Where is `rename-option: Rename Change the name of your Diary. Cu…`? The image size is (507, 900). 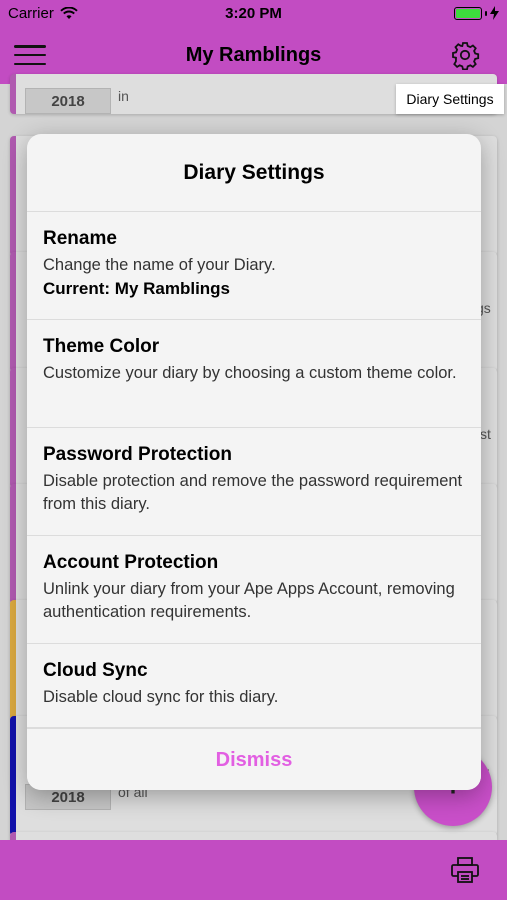
rename-option: Rename Change the name of your Diary. Cu… is located at coordinates (254, 266).